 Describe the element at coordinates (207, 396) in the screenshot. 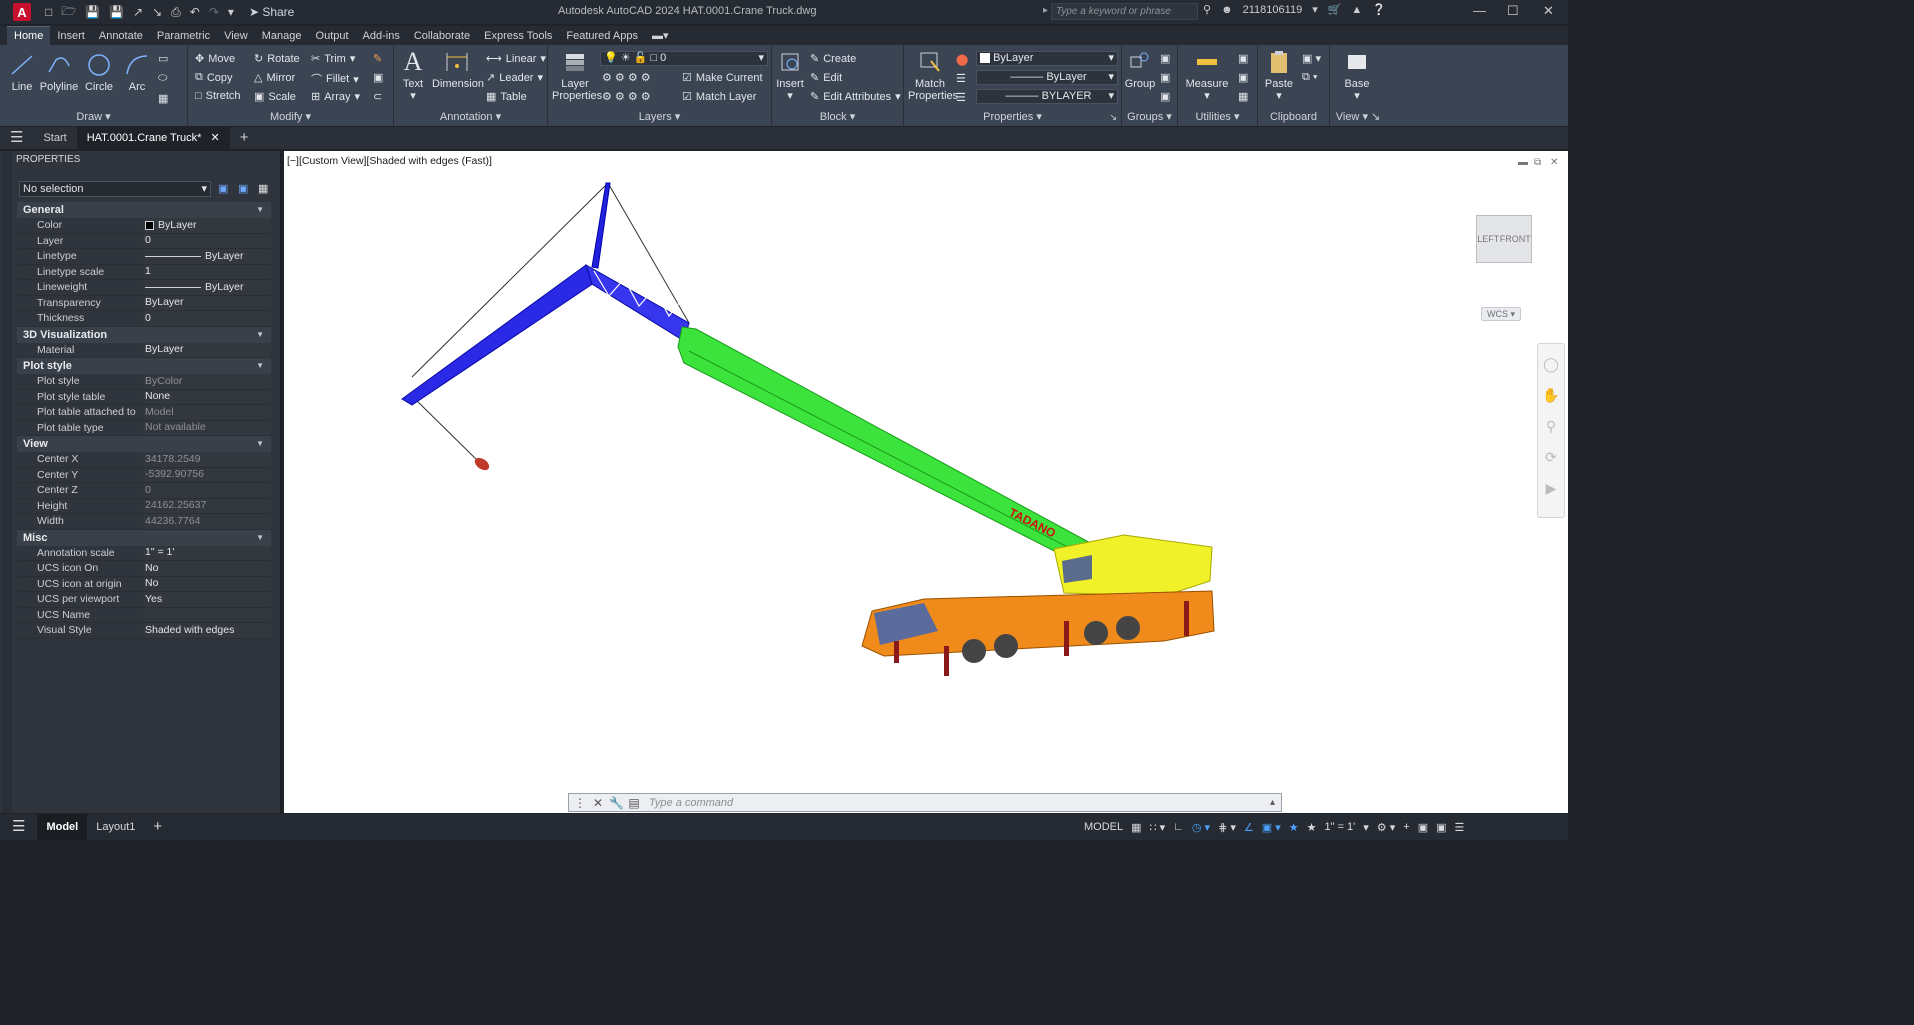

I see `property-value: None` at that location.